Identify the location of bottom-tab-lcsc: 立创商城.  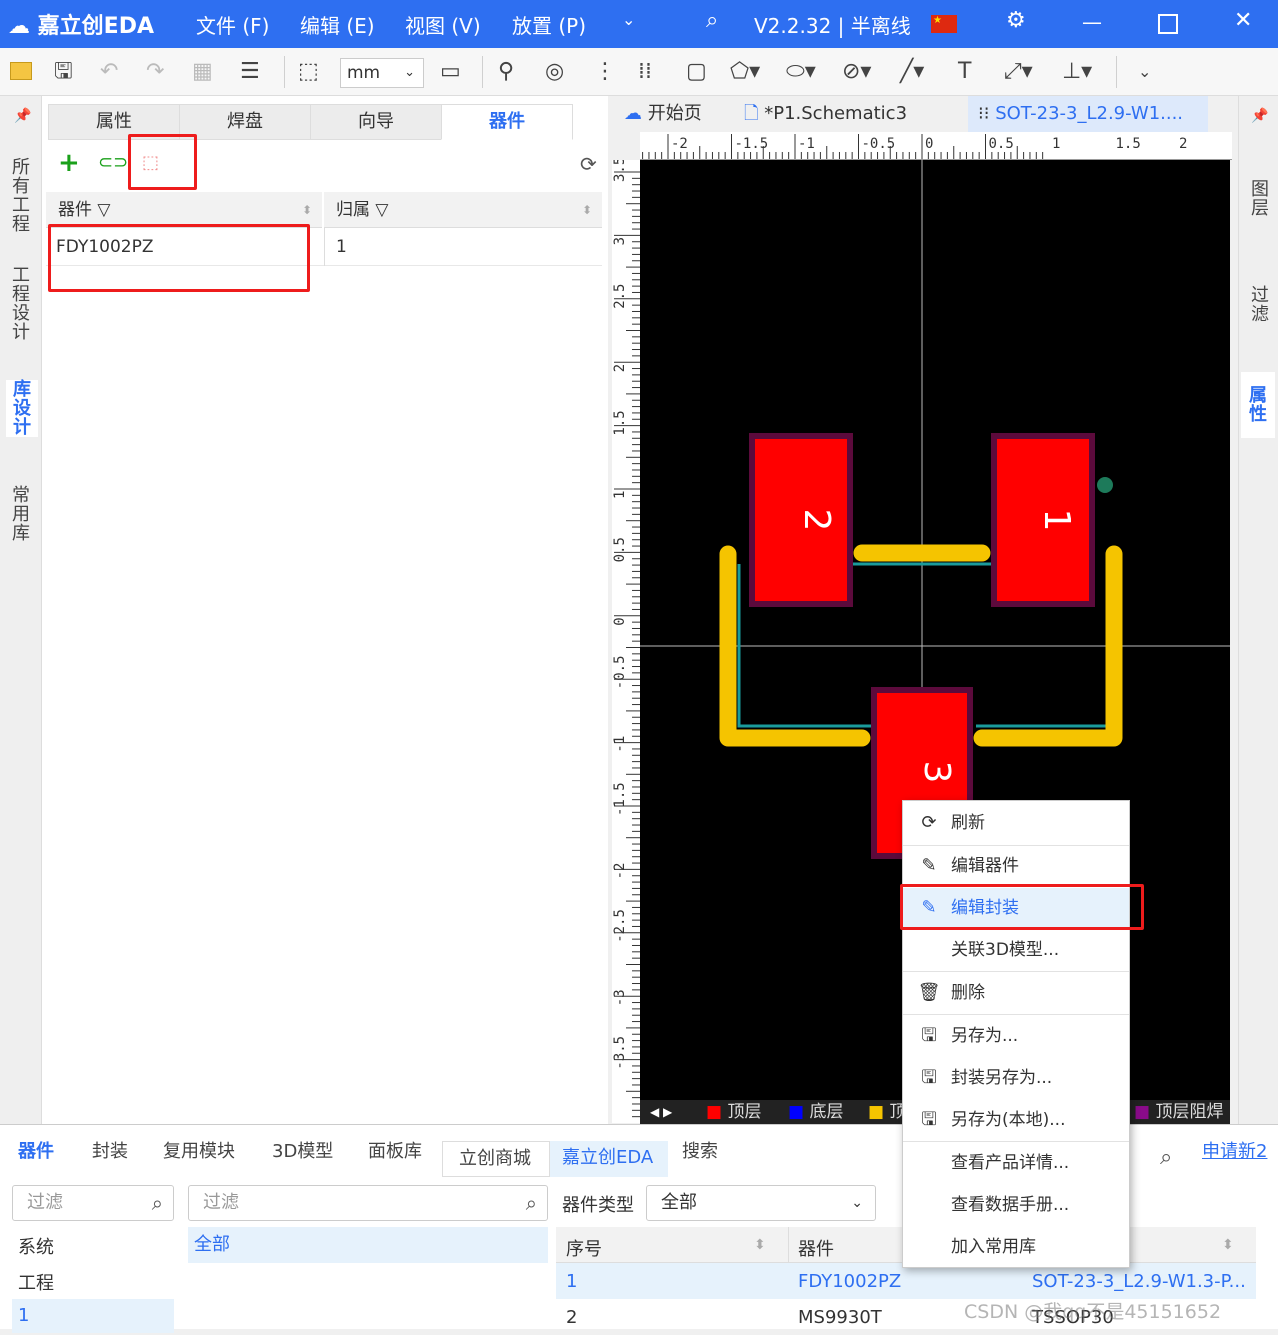
(496, 1159).